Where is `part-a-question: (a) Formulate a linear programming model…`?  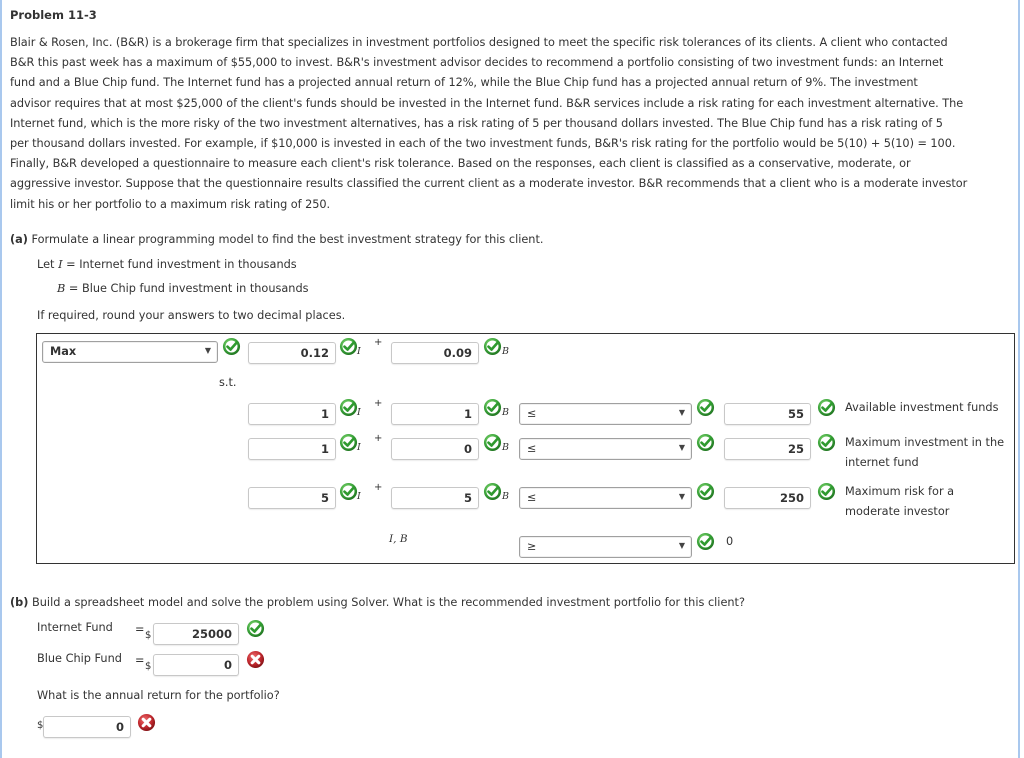
part-a-question: (a) Formulate a linear programming model… is located at coordinates (276, 239).